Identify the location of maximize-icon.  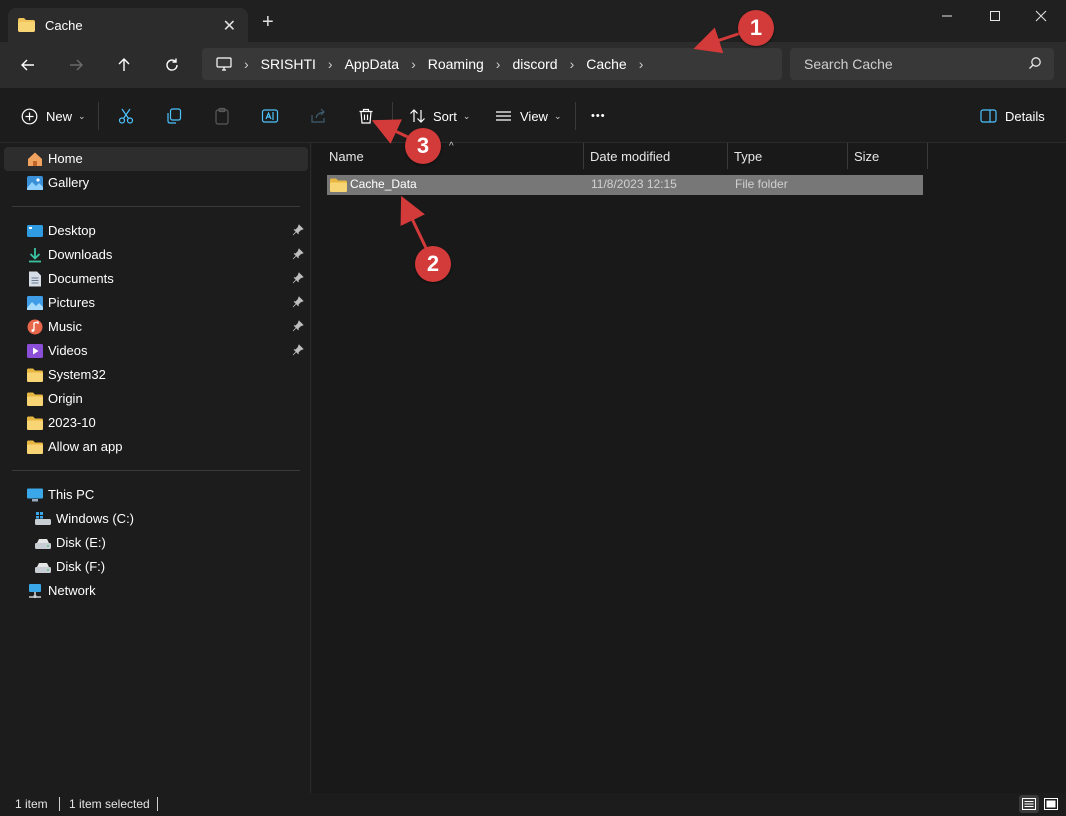
(995, 16).